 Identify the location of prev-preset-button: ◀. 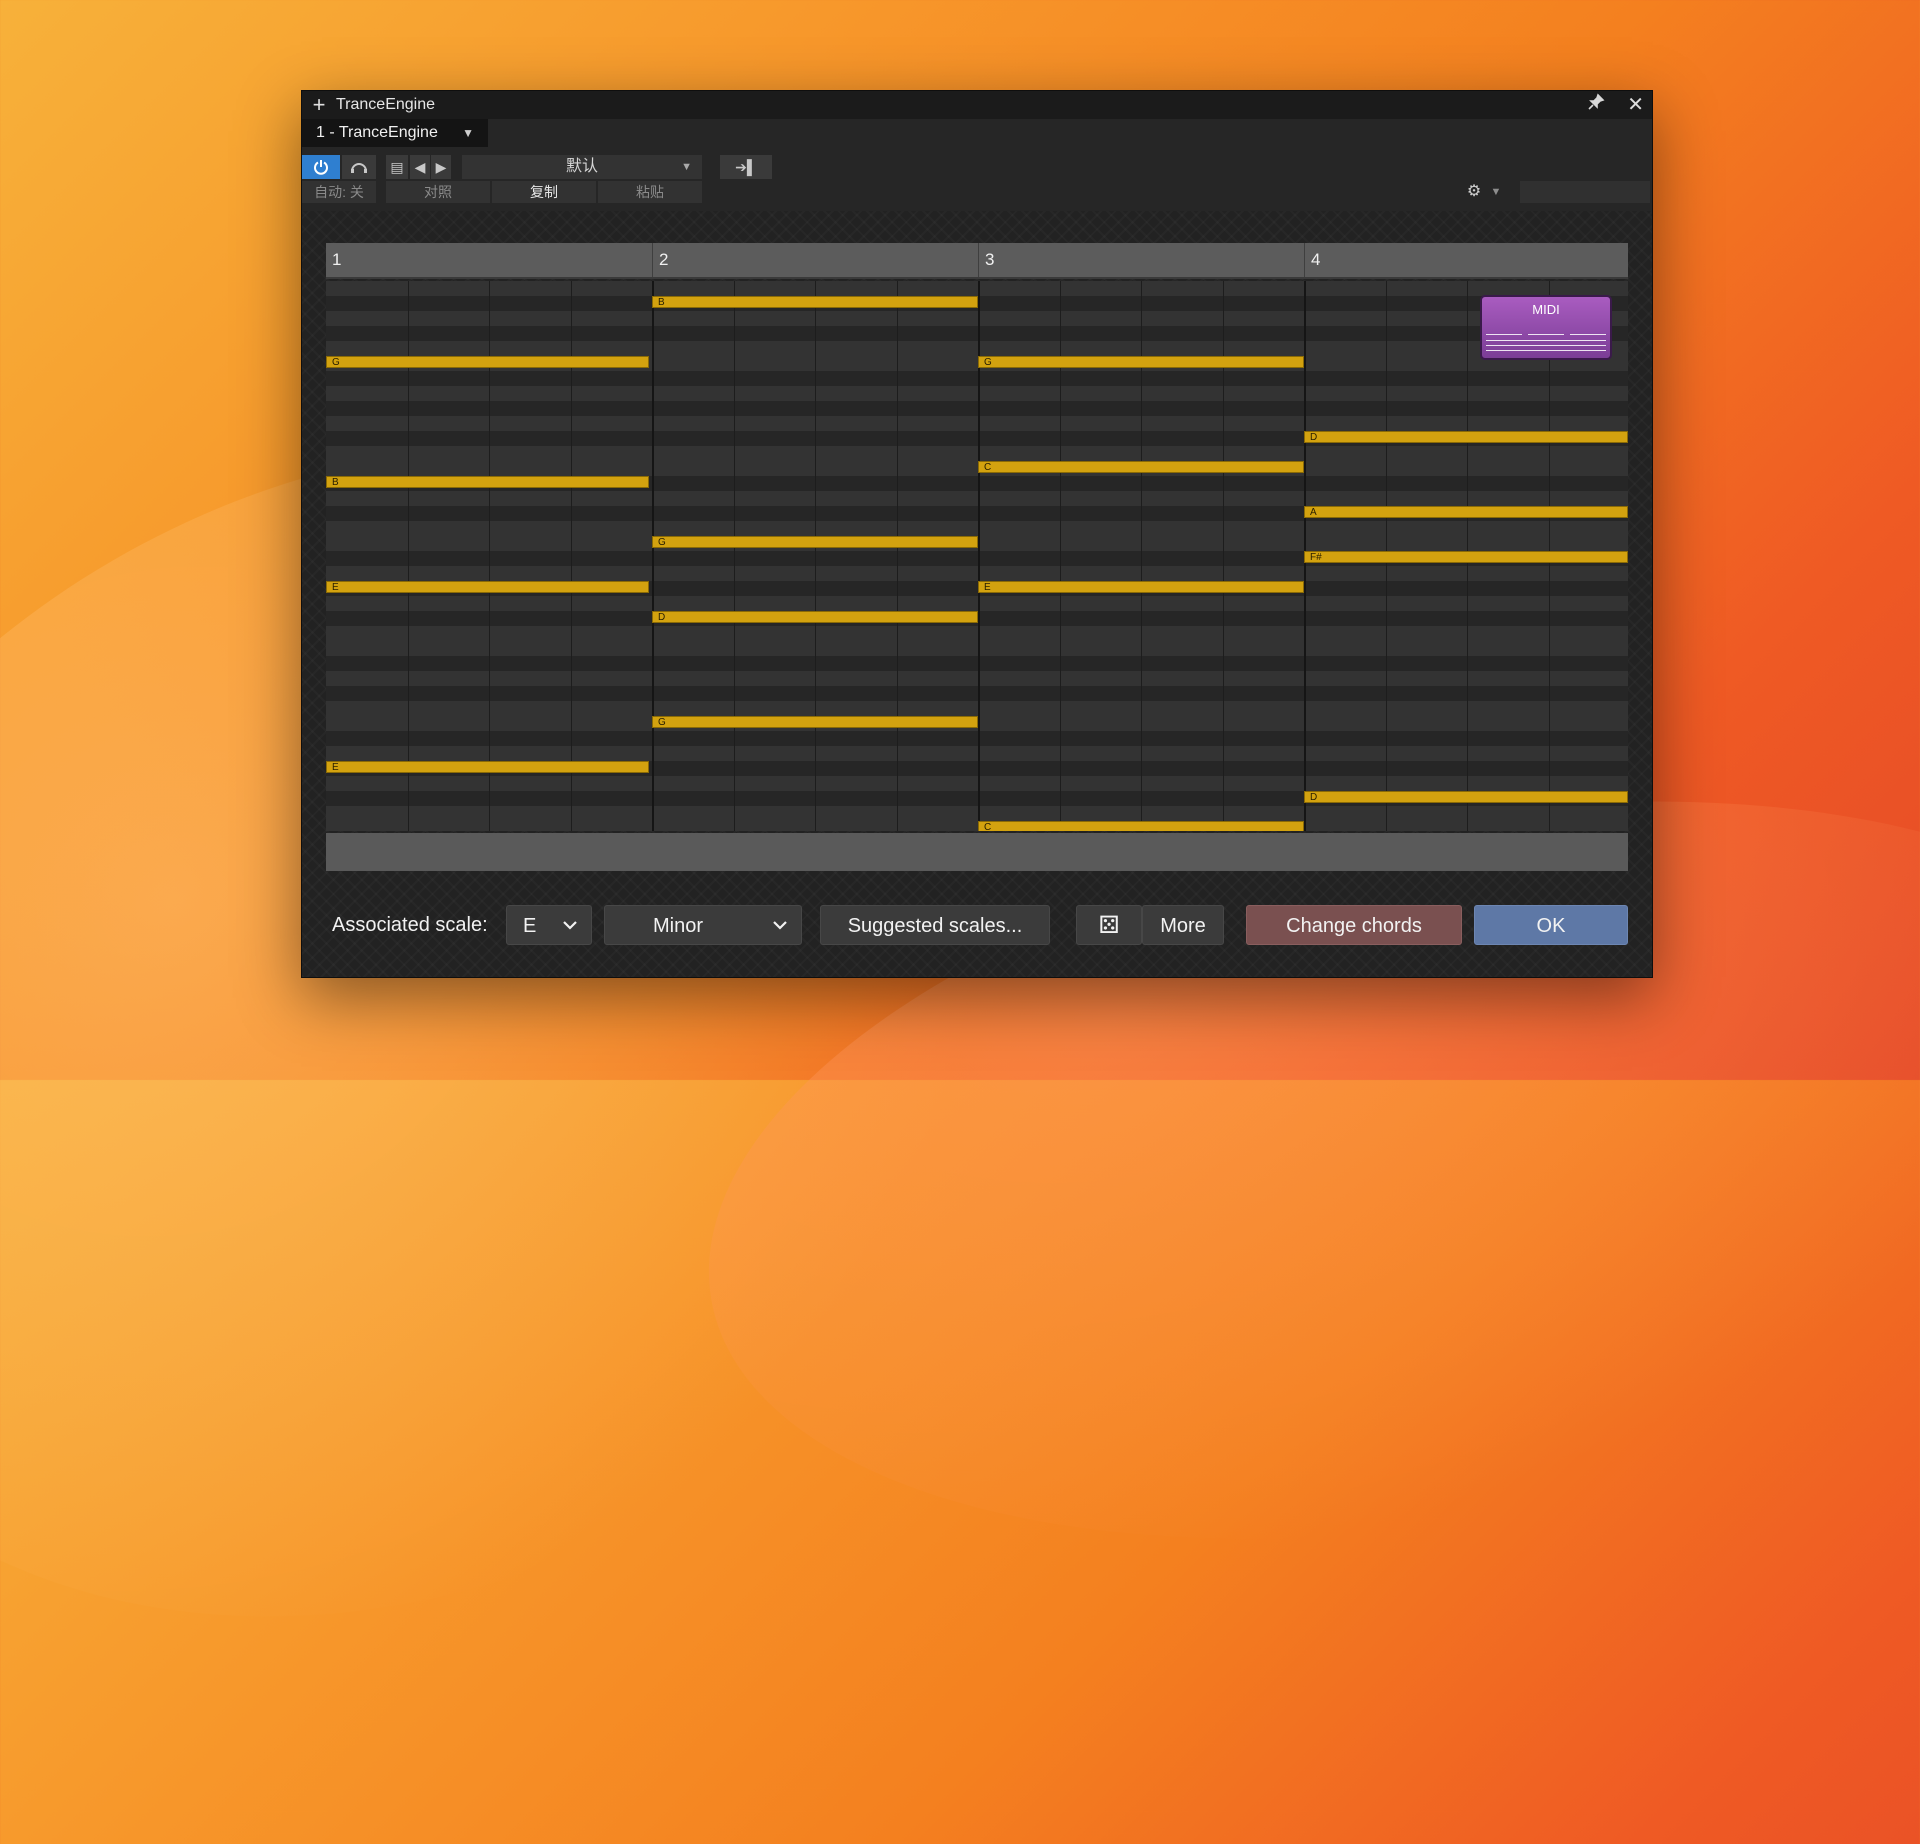
(420, 167).